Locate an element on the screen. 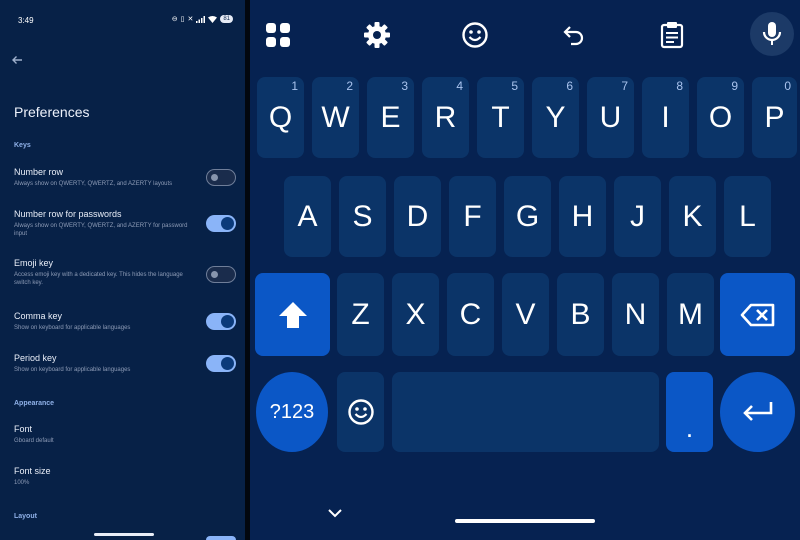 Image resolution: width=800 pixels, height=540 pixels. backspace-key is located at coordinates (757, 314).